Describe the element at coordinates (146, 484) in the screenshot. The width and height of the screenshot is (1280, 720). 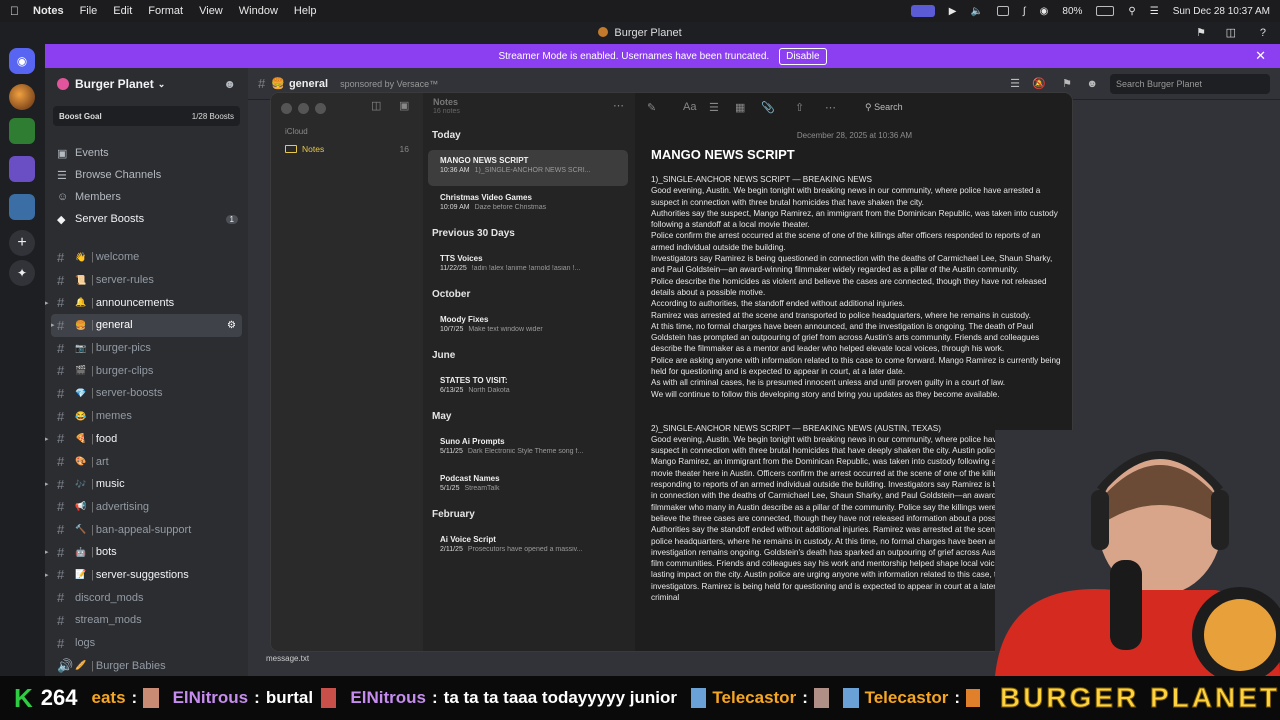
I see `channel-item-music: ▸ # 🎶 | music` at that location.